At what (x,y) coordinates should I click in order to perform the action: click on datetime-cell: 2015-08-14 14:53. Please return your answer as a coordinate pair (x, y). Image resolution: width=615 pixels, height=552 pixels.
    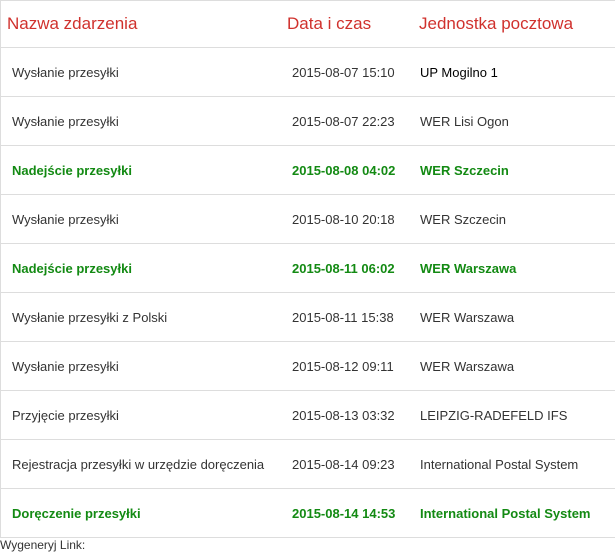
    Looking at the image, I should click on (349, 513).